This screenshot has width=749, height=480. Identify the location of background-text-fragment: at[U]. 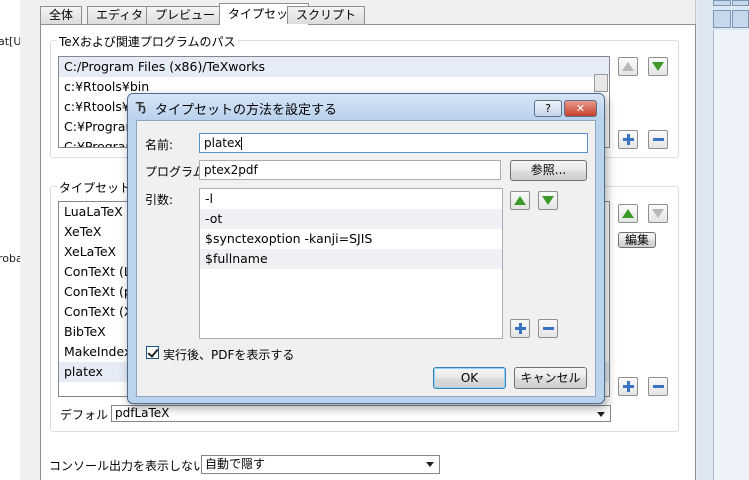
(10, 41).